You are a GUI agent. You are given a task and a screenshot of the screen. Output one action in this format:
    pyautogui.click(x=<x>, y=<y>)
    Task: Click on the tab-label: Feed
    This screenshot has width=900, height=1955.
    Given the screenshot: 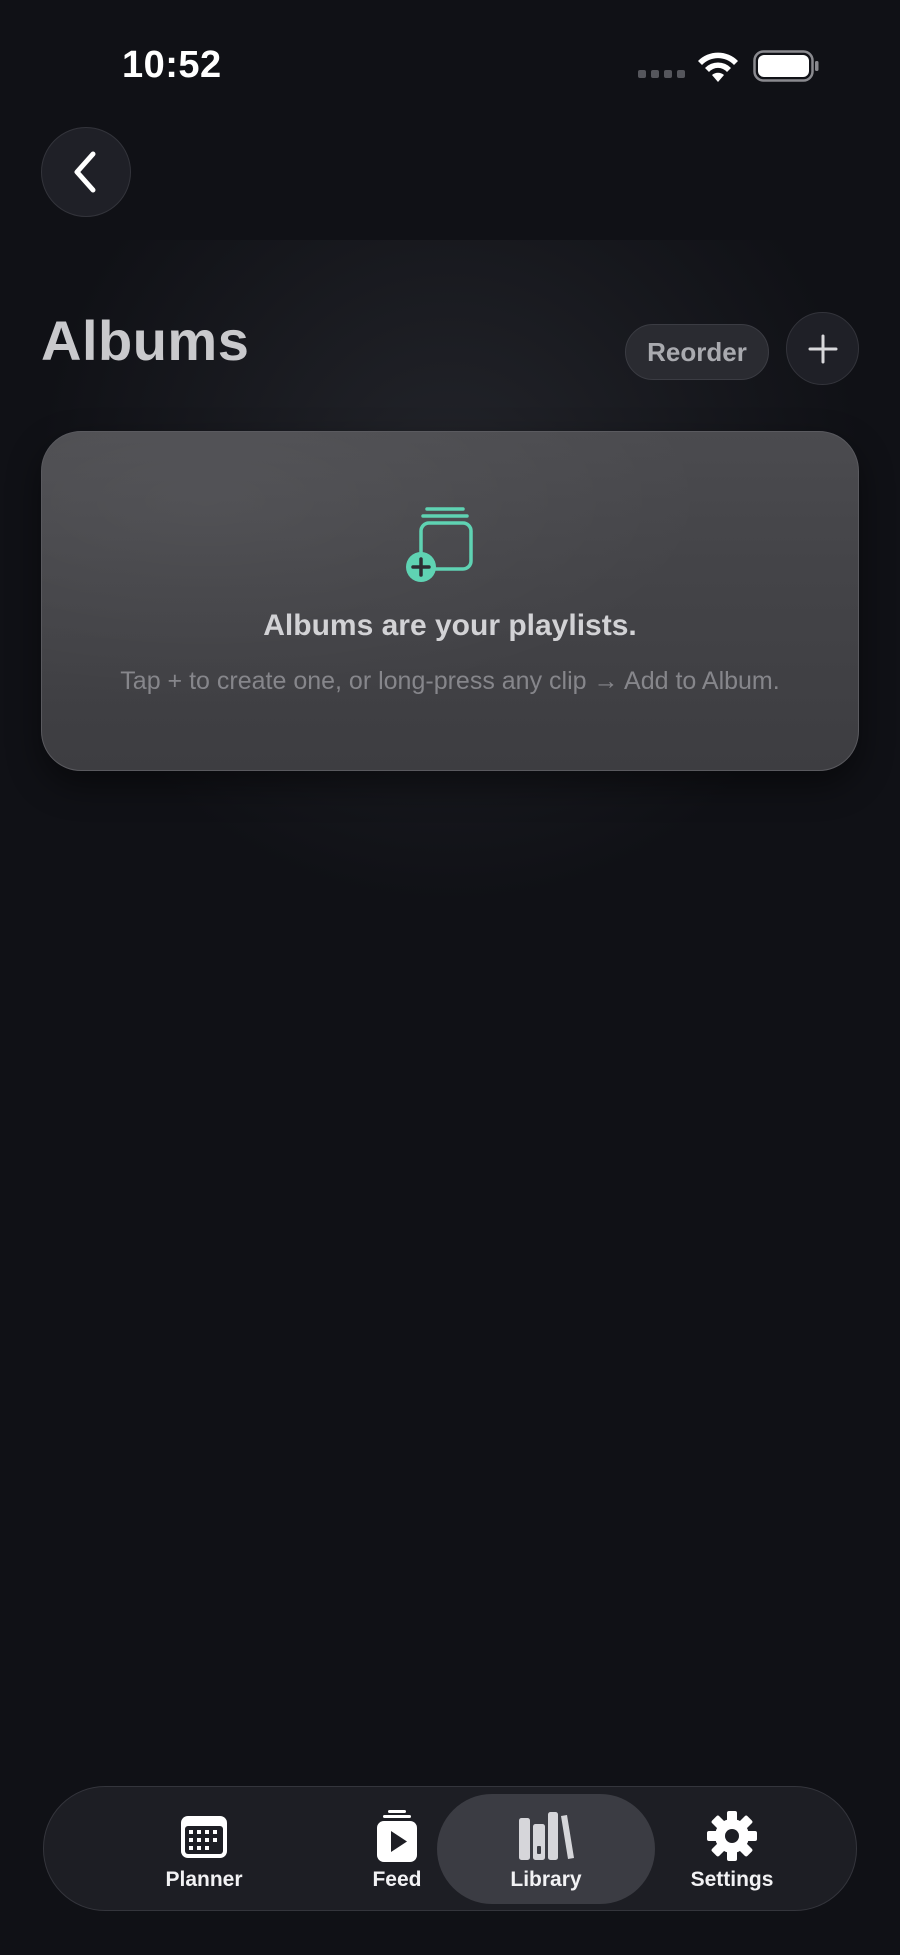 What is the action you would take?
    pyautogui.click(x=397, y=1879)
    